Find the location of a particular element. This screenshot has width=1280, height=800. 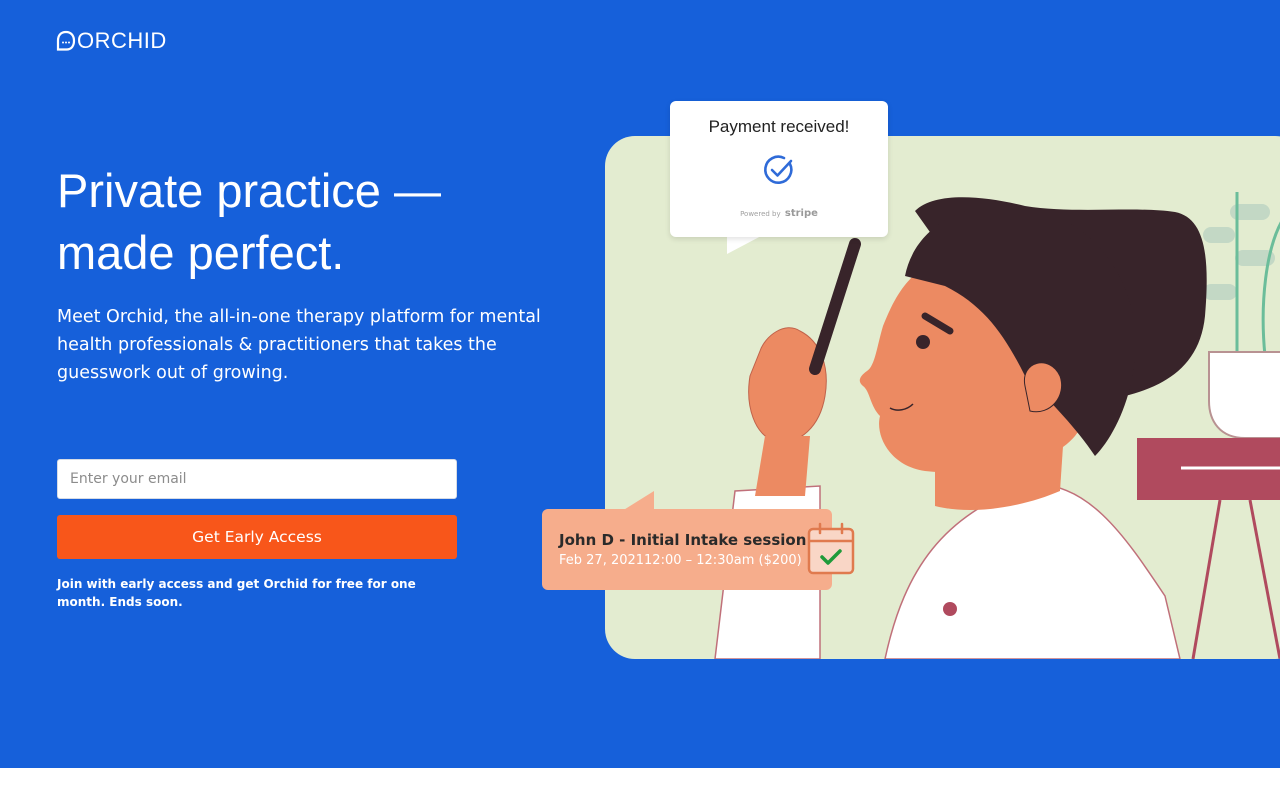

hero-headline: Private practice — made perfect. is located at coordinates (297, 222).